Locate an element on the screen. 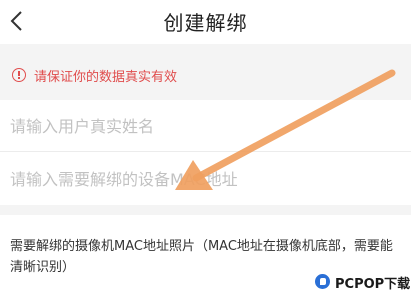 The image size is (411, 298). exclamation-circle-icon is located at coordinates (19, 75).